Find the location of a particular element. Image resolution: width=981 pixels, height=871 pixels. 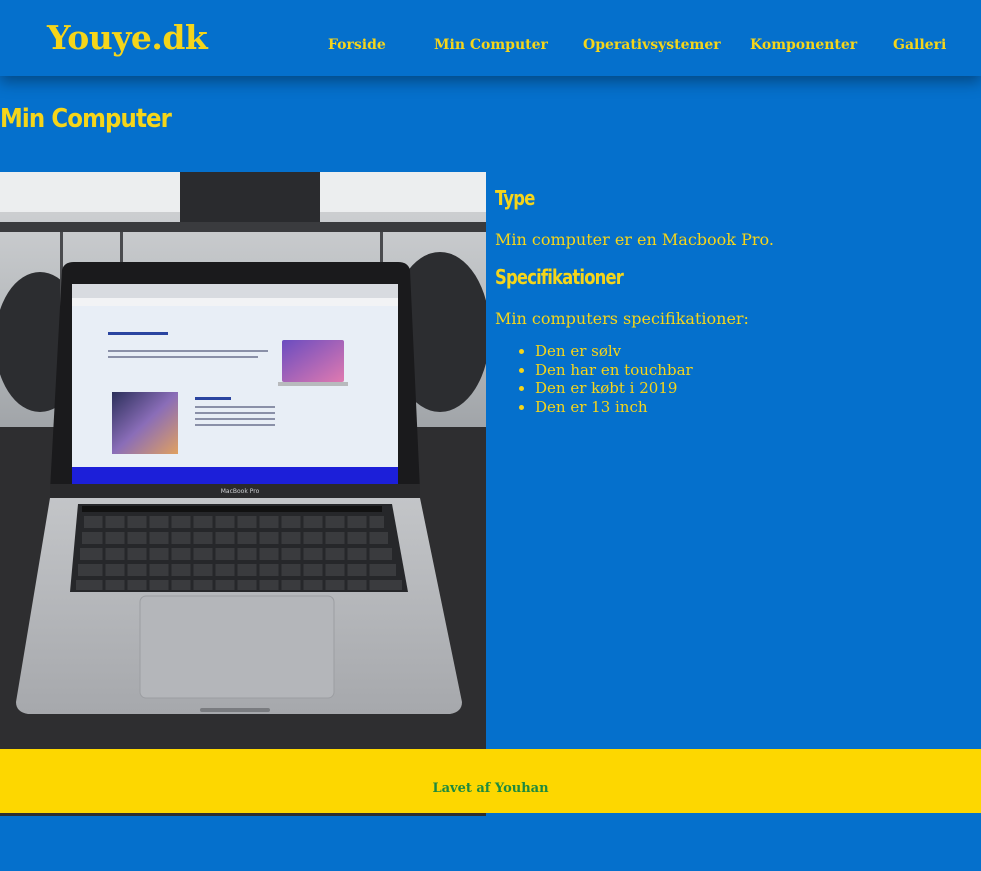

site-footer: Lavet af Youhan is located at coordinates (490, 781).